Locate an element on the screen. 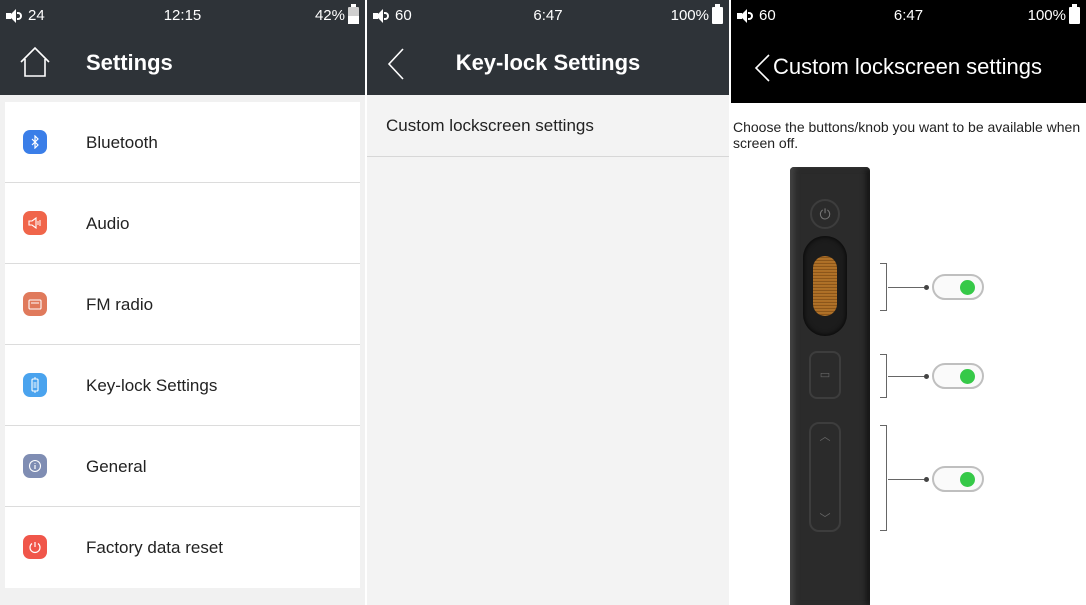 The width and height of the screenshot is (1086, 605). settings-item-label: FM radio is located at coordinates (120, 304).